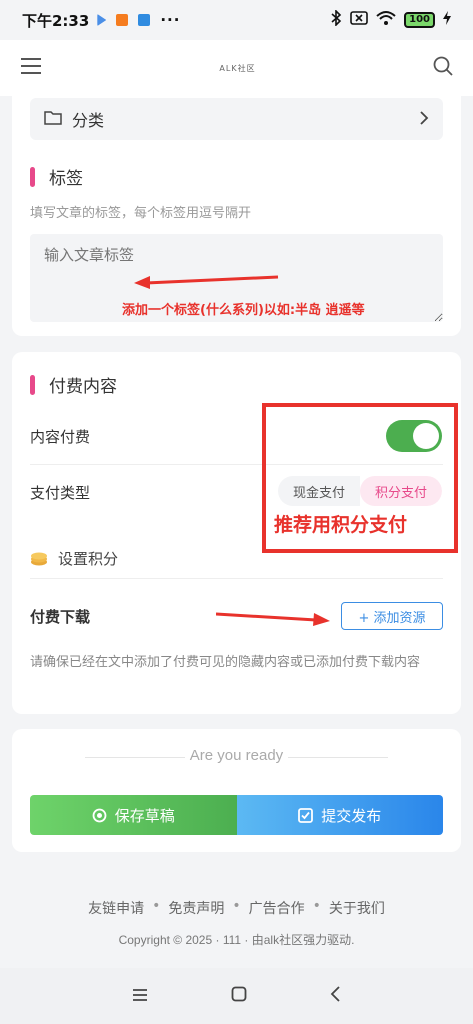 Image resolution: width=473 pixels, height=1024 pixels. What do you see at coordinates (351, 815) in the screenshot?
I see `submit-label: 提交发布` at bounding box center [351, 815].